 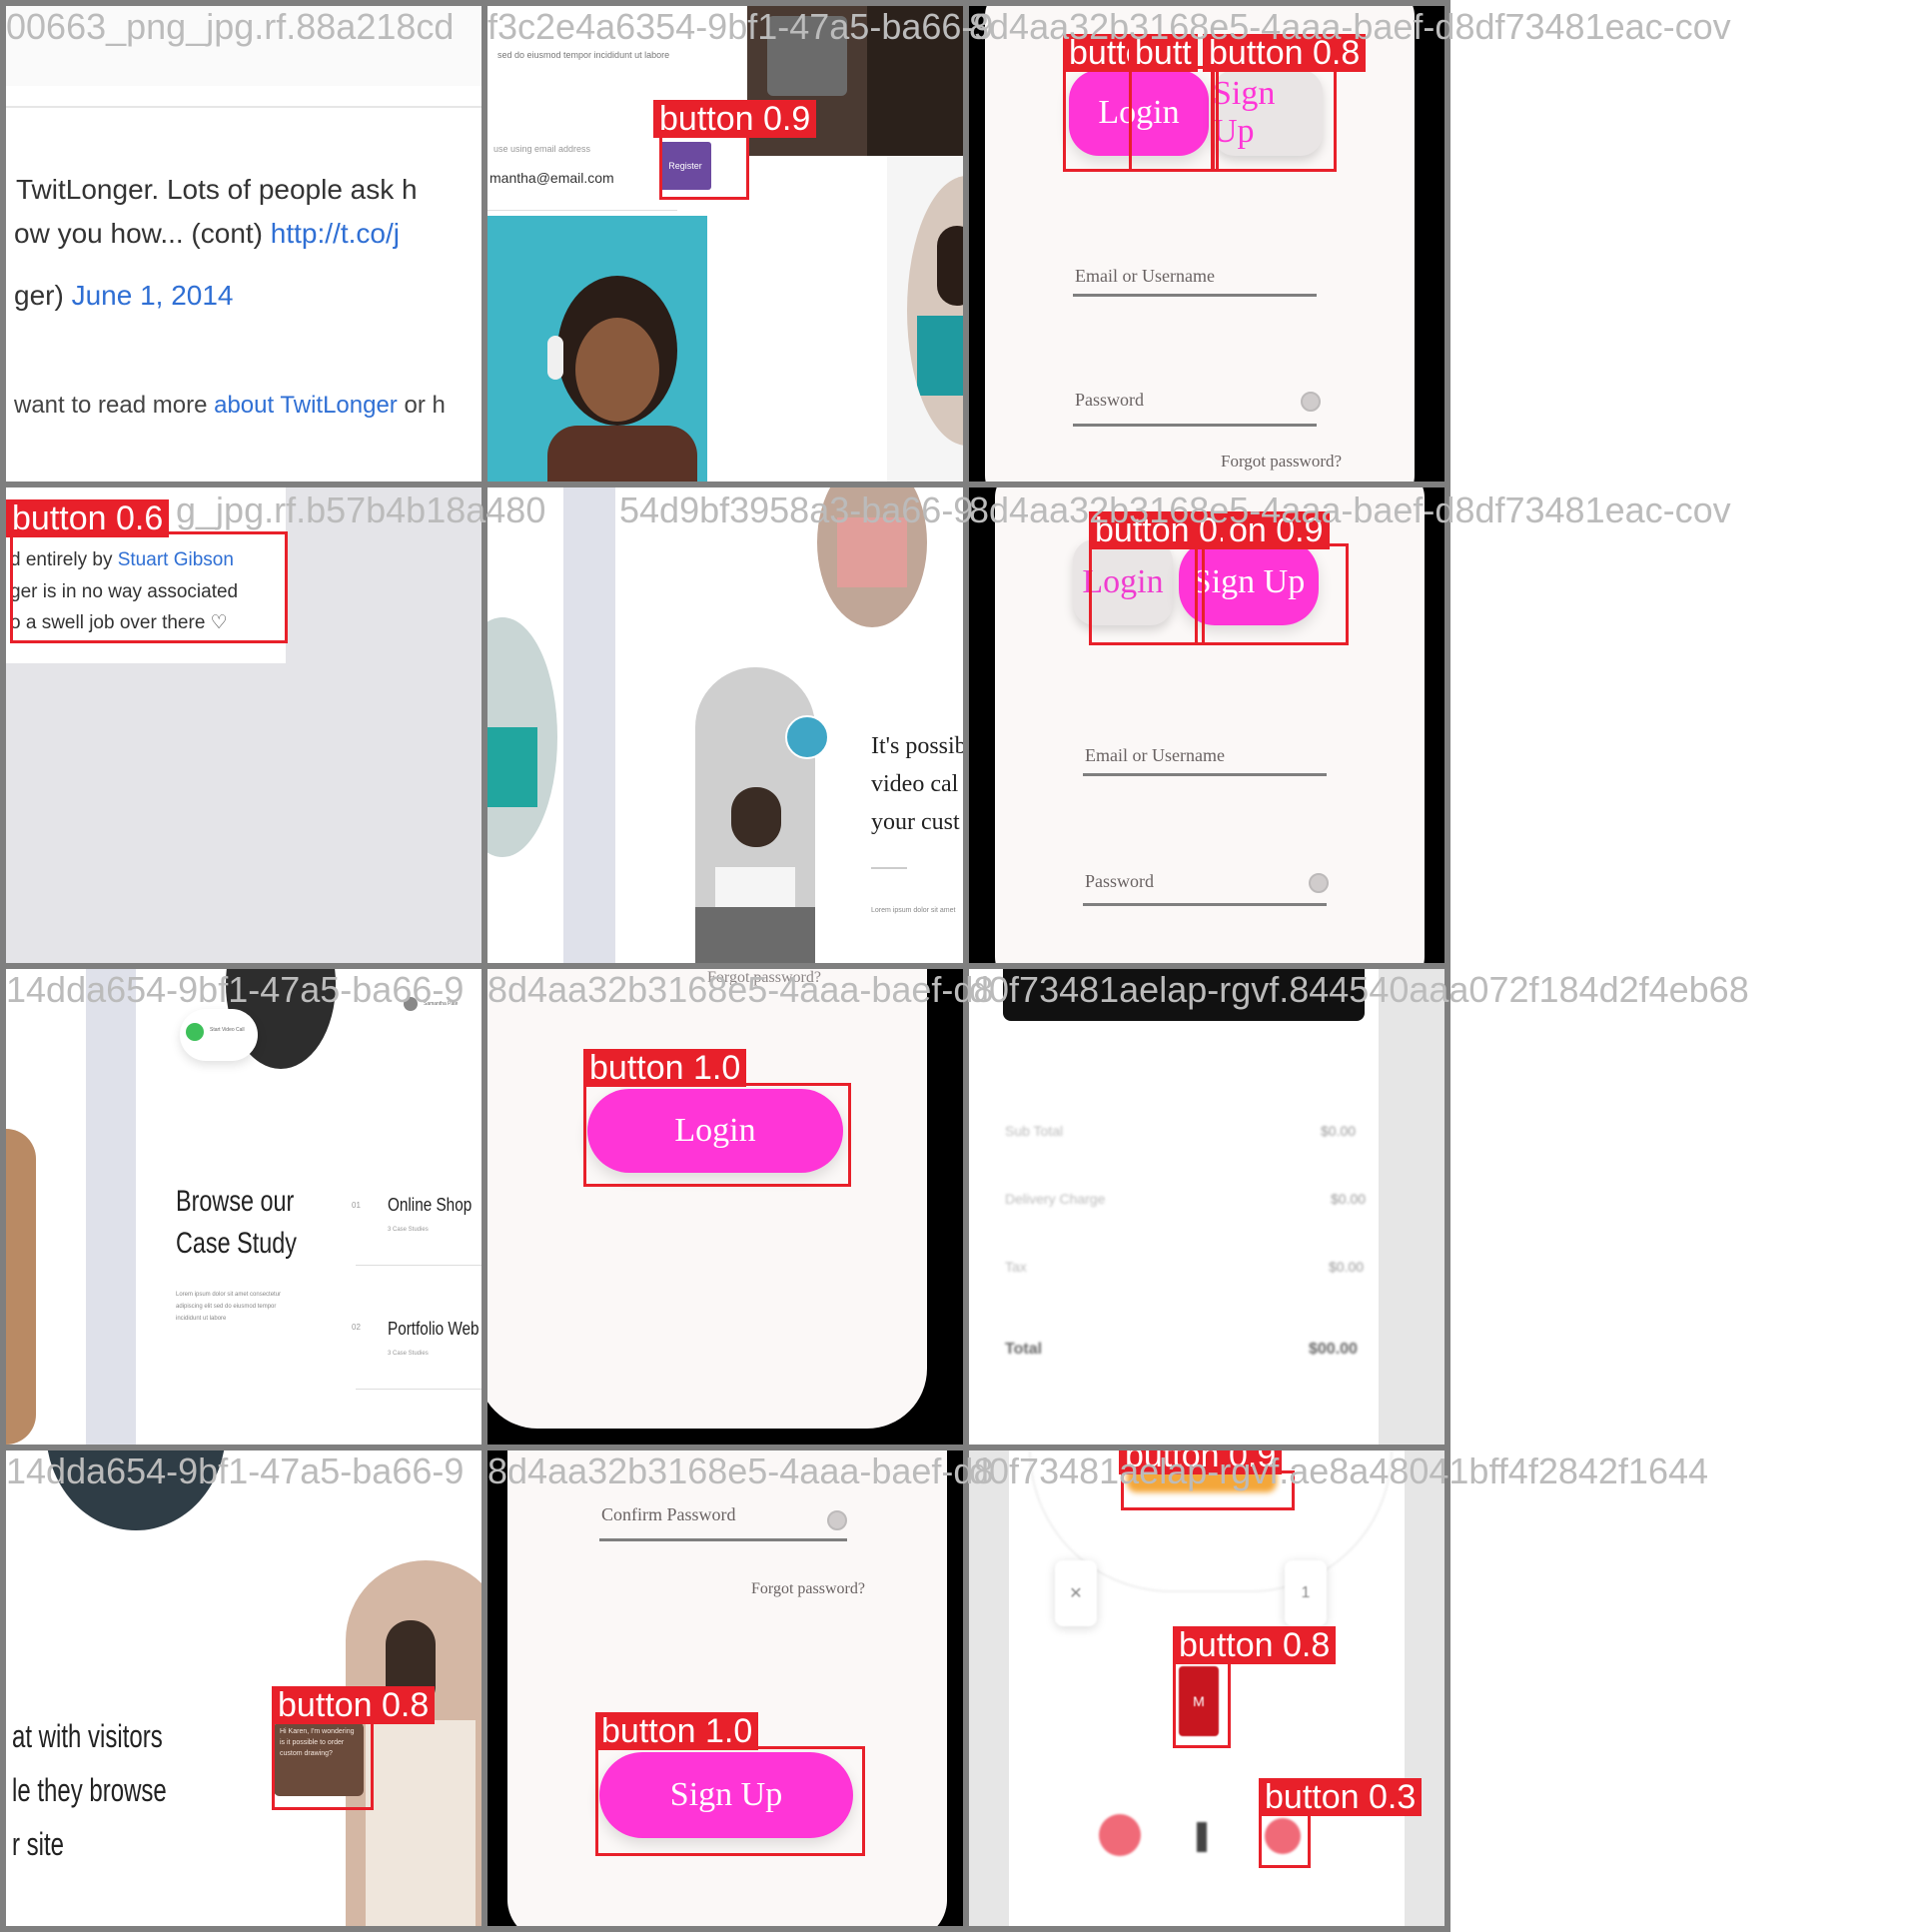 I want to click on confirm-password-field, so click(x=723, y=1539).